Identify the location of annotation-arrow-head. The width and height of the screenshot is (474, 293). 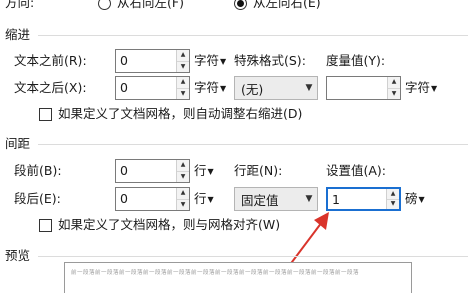
(321, 221).